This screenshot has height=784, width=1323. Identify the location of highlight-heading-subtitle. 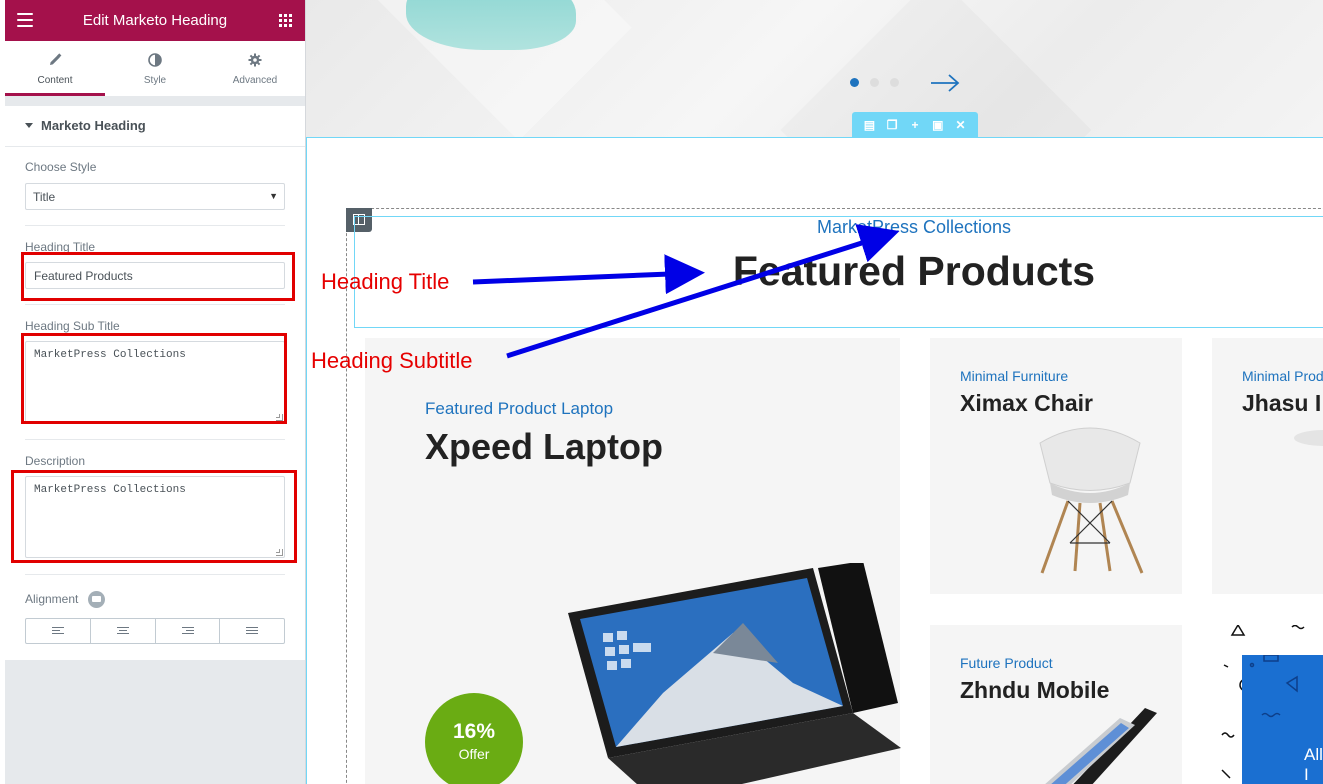
(154, 378).